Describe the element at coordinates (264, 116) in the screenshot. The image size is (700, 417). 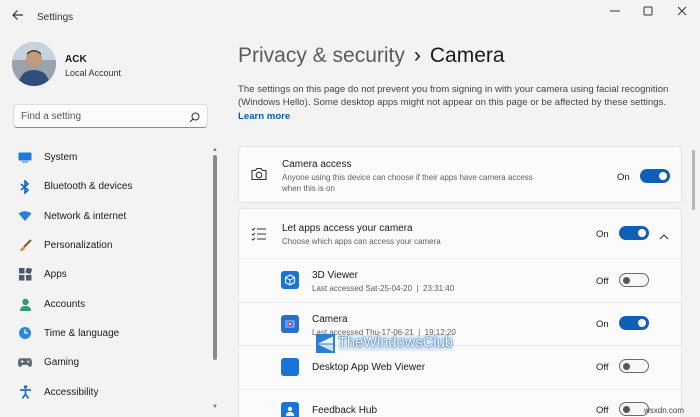
I see `learn-more-link: Learn more` at that location.